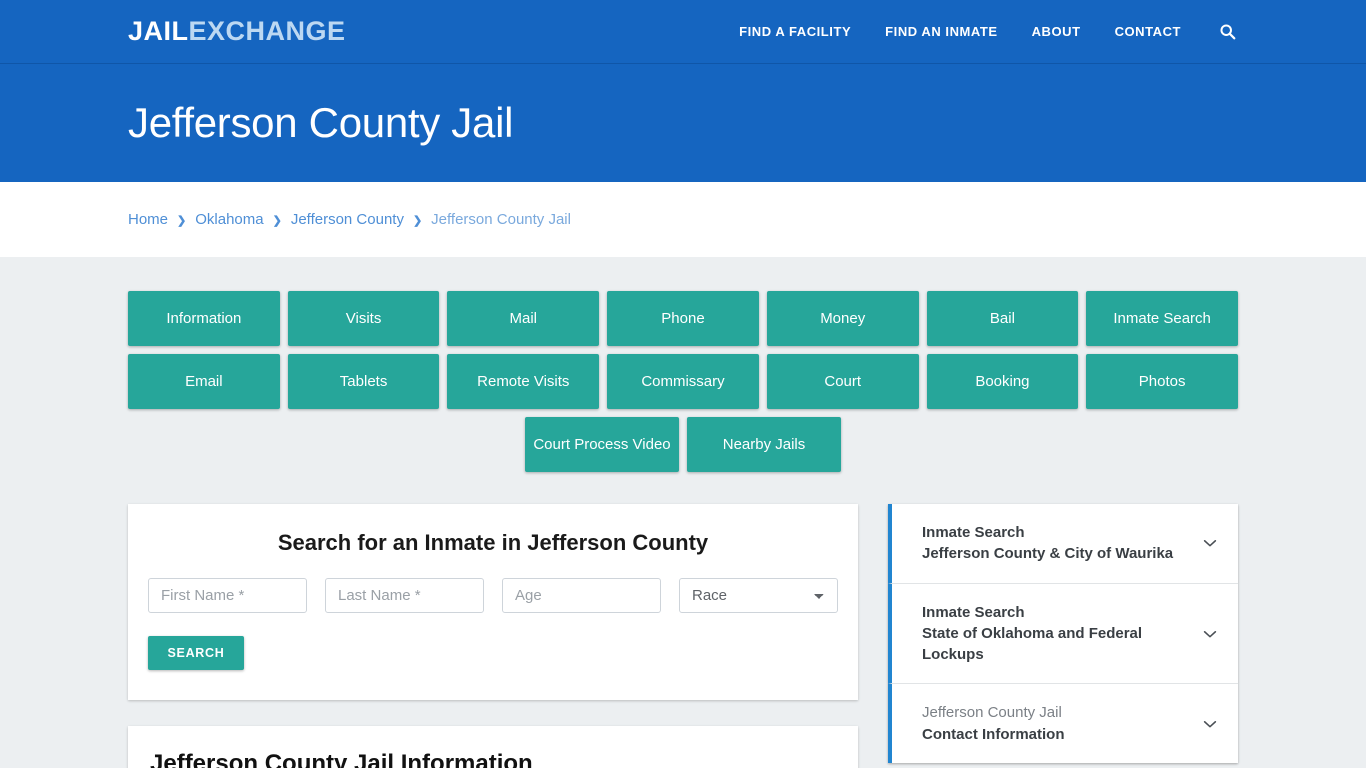 Image resolution: width=1366 pixels, height=768 pixels. Describe the element at coordinates (1048, 554) in the screenshot. I see `sidebar-item-line2: Jefferson County & City of Waurika` at that location.